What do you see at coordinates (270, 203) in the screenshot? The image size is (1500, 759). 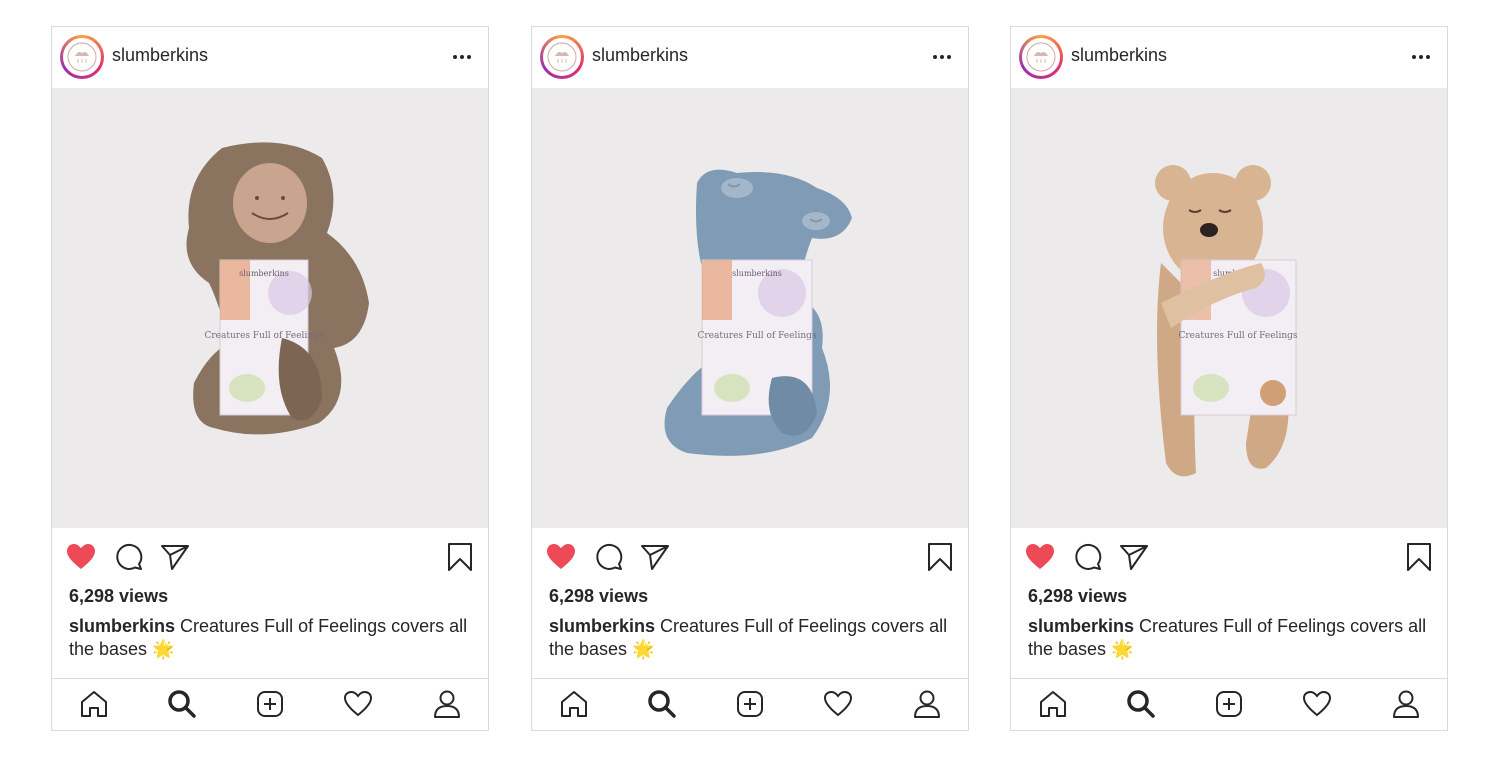 I see `plush-face` at bounding box center [270, 203].